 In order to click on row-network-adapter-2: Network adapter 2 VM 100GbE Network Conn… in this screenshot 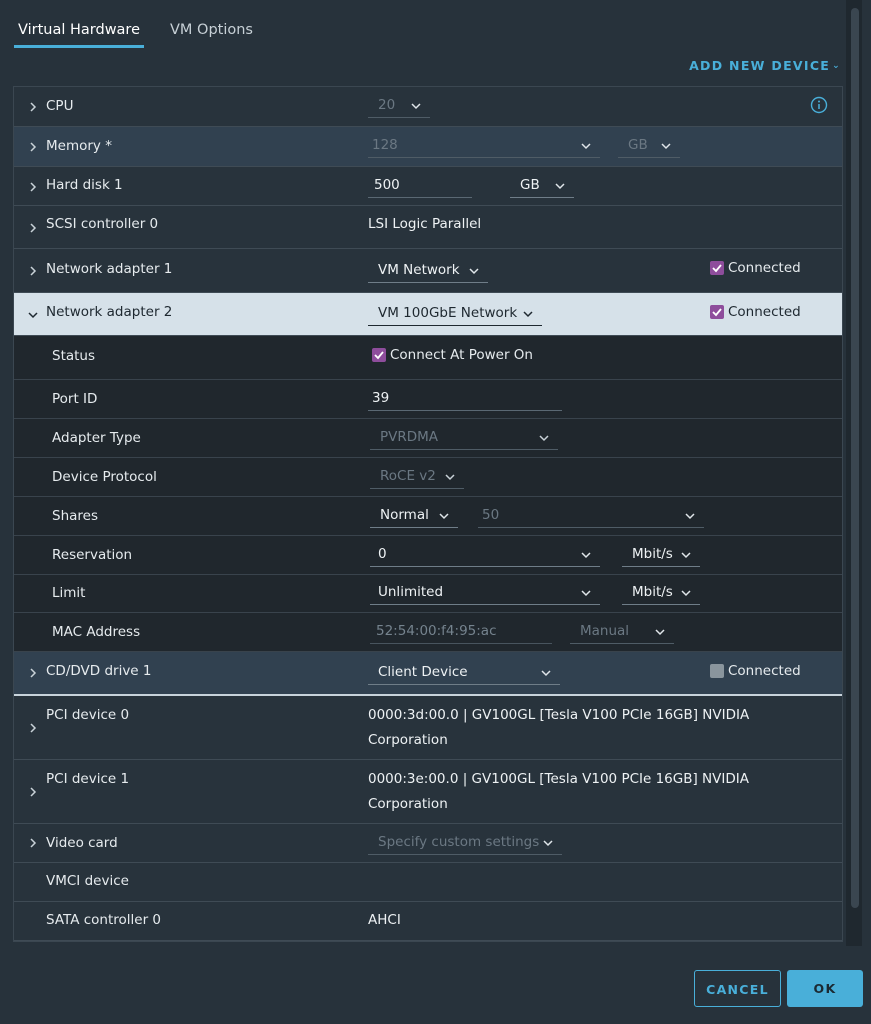, I will do `click(428, 314)`.